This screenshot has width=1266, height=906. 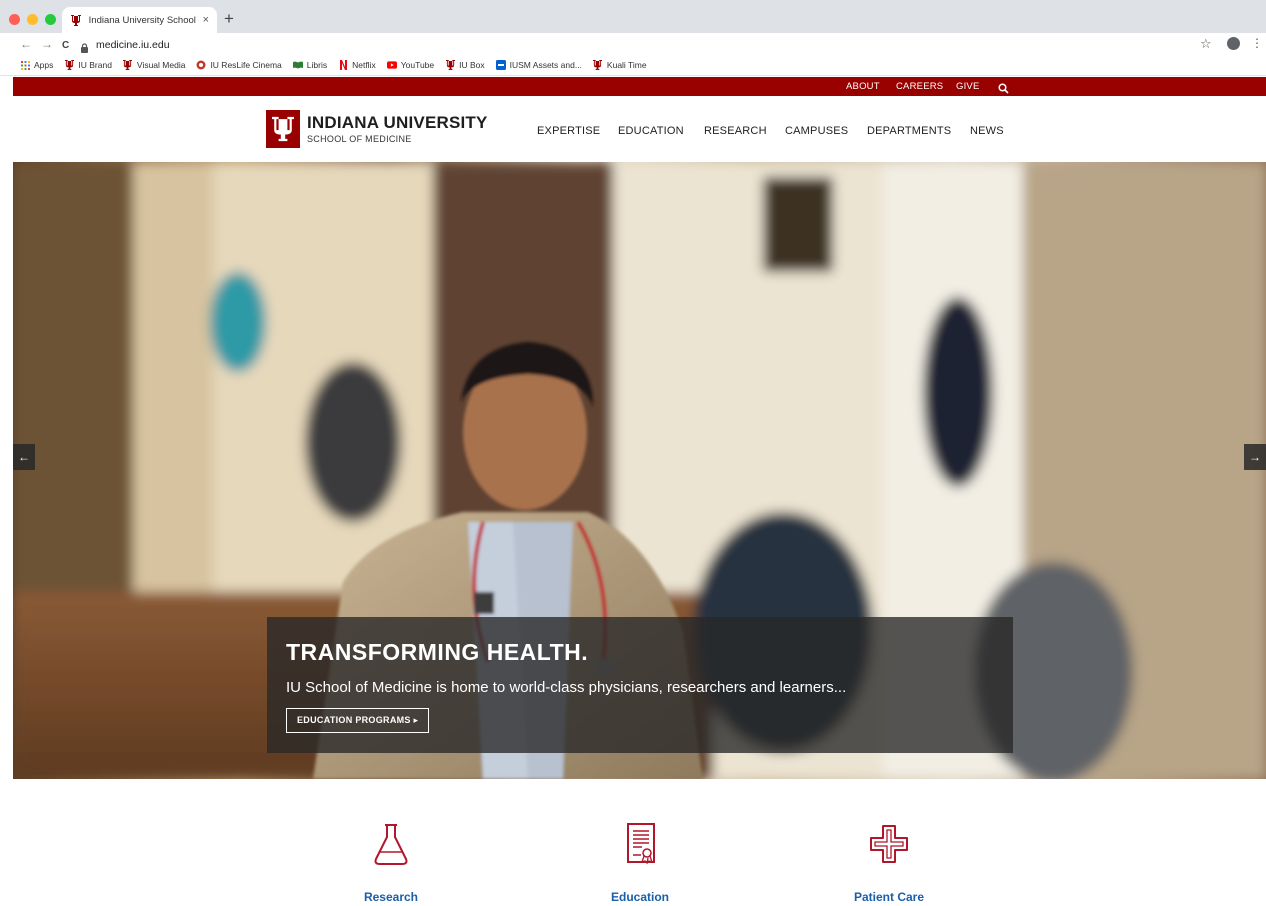 I want to click on browser-menu-icon: ⋮, so click(x=1257, y=43).